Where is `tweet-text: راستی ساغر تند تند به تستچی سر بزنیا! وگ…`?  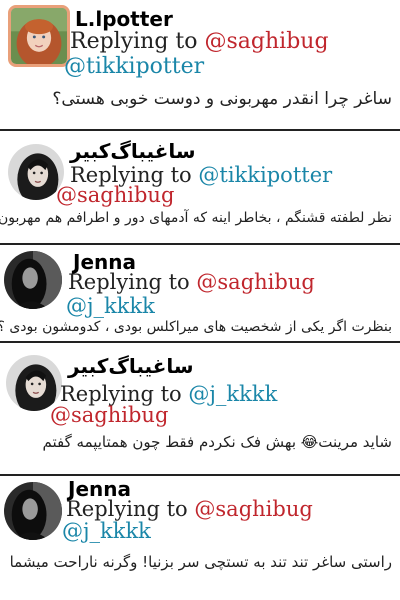
tweet-text: راستی ساغر تند تند به تستچی سر بزنیا! وگ… is located at coordinates (200, 562).